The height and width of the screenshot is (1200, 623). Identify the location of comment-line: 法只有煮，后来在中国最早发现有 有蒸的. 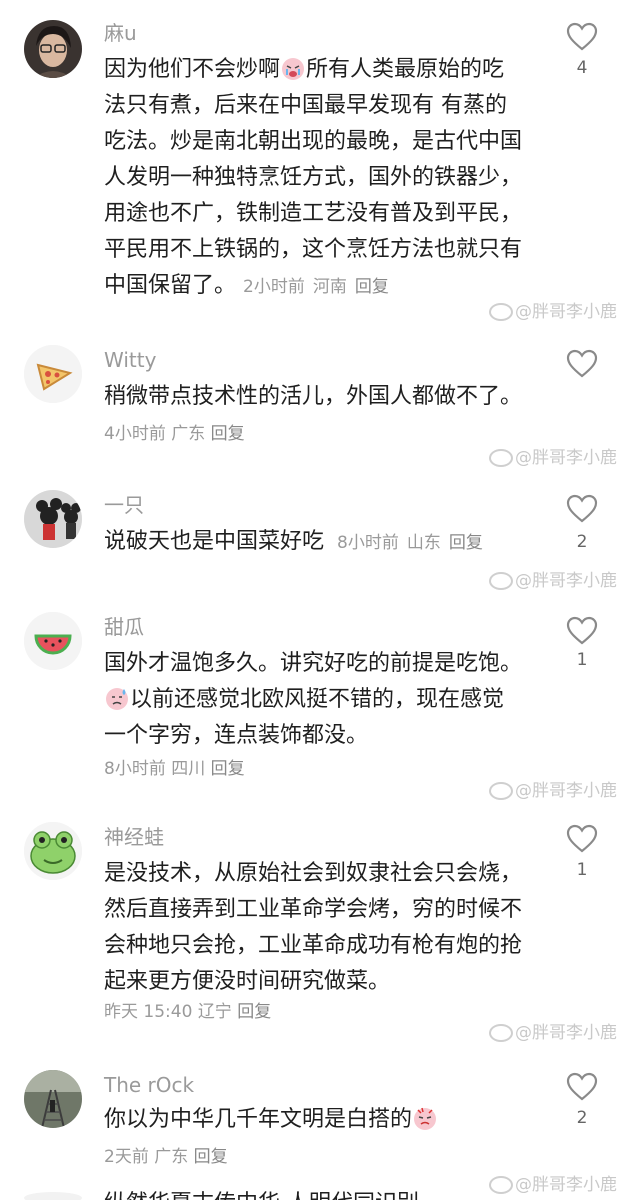
(305, 105).